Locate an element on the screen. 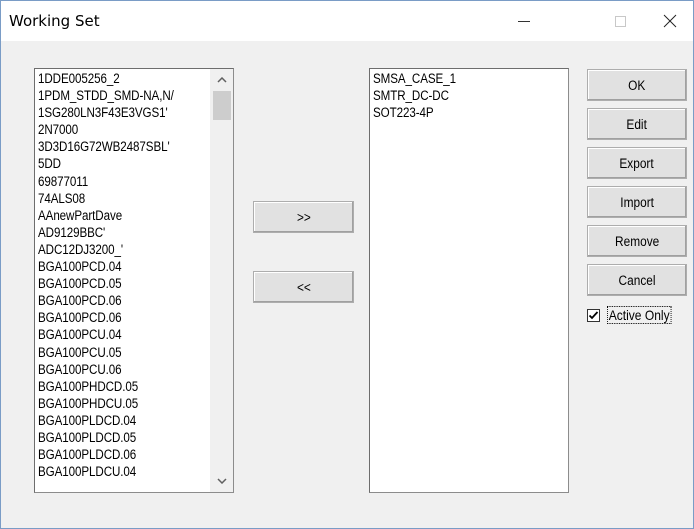 The image size is (694, 529). list-item: 1SG280LN3F43E3VGS1' is located at coordinates (112, 112).